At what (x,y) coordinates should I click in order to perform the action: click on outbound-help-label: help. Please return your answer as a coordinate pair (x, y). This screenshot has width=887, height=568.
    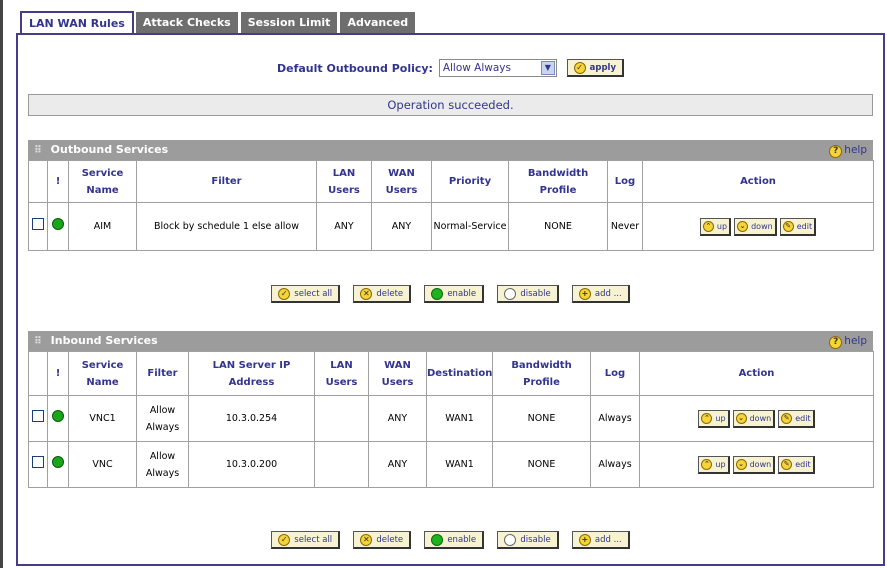
    Looking at the image, I should click on (855, 150).